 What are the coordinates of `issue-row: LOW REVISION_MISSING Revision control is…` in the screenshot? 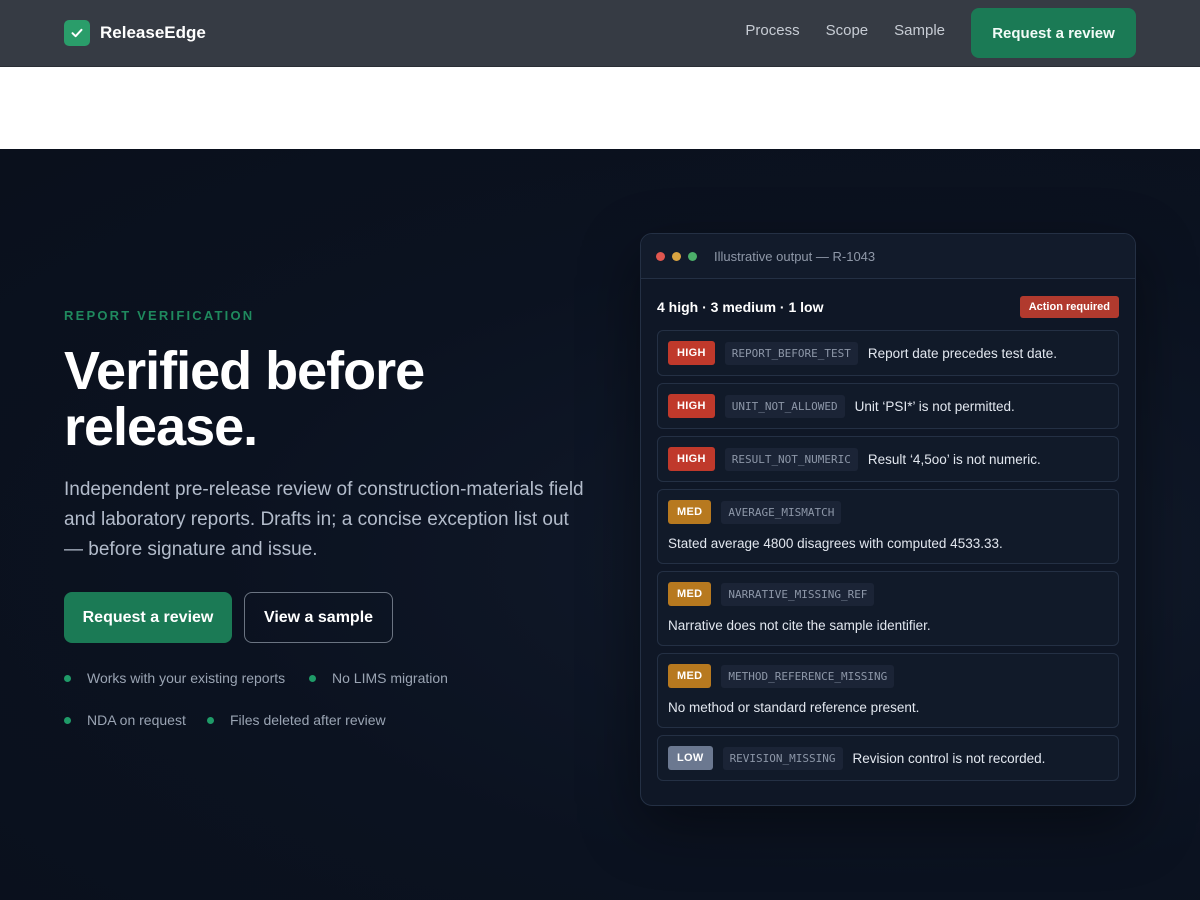 It's located at (888, 758).